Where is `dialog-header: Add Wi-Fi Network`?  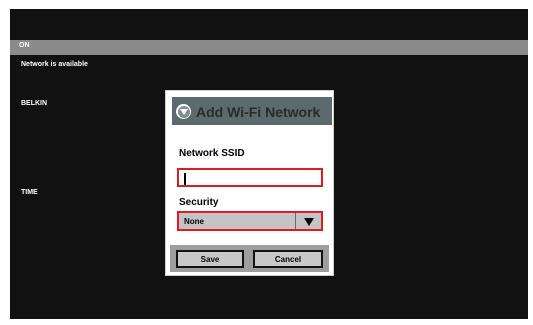
dialog-header: Add Wi-Fi Network is located at coordinates (252, 111).